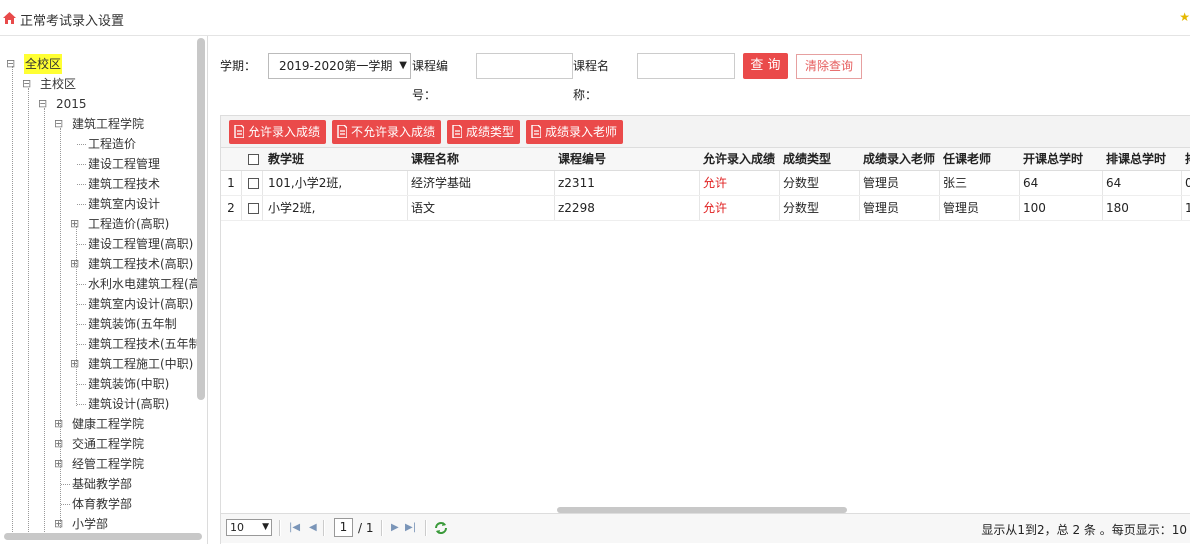  I want to click on disallow-entry-label: 不允许录入成绩, so click(393, 132).